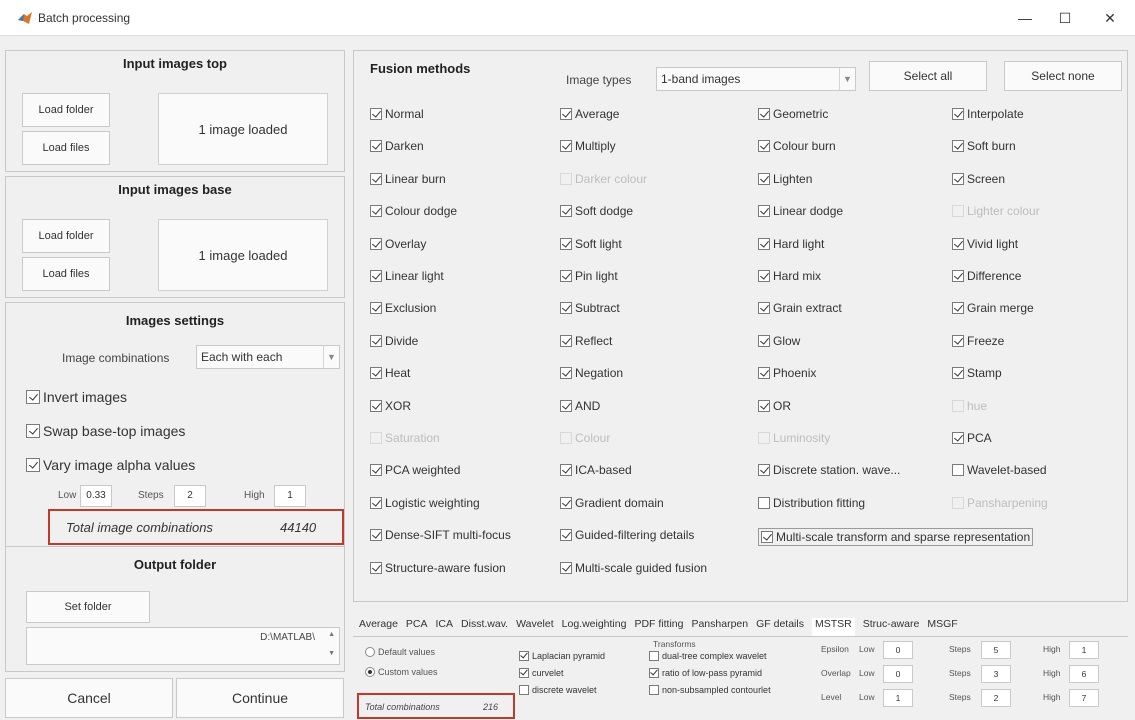 Image resolution: width=1135 pixels, height=720 pixels. I want to click on method-dense-sift-multi-focus-checkbox: Dense-SIFT multi-focus, so click(440, 535).